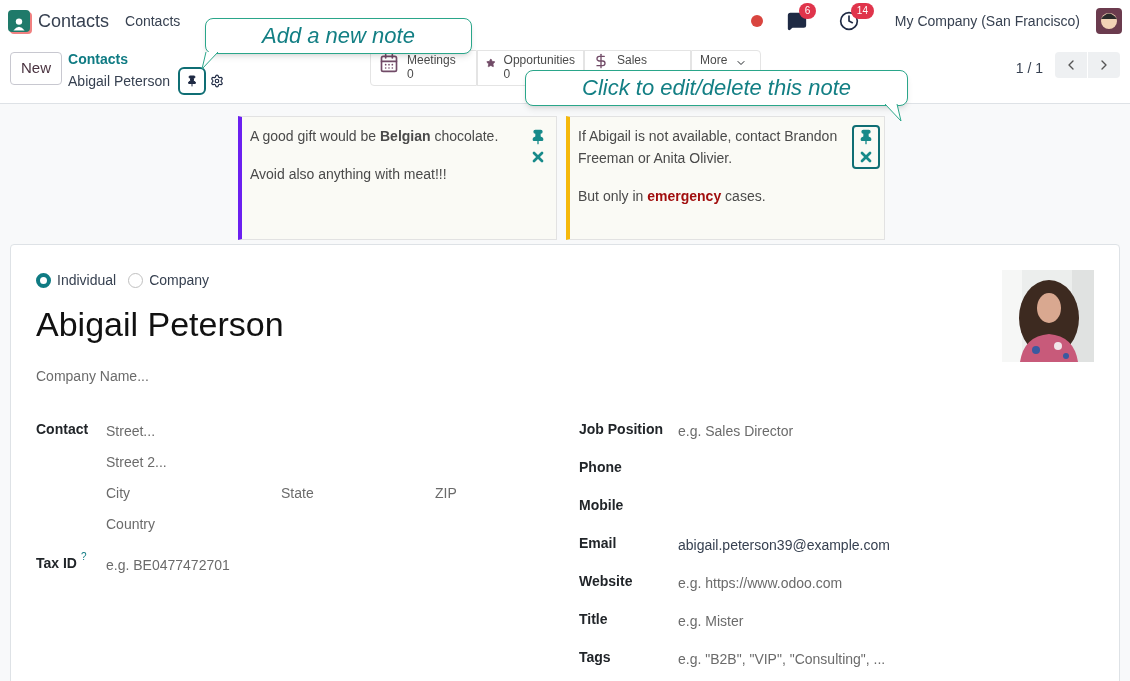 Image resolution: width=1130 pixels, height=681 pixels. What do you see at coordinates (601, 467) in the screenshot?
I see `field-label: Phone` at bounding box center [601, 467].